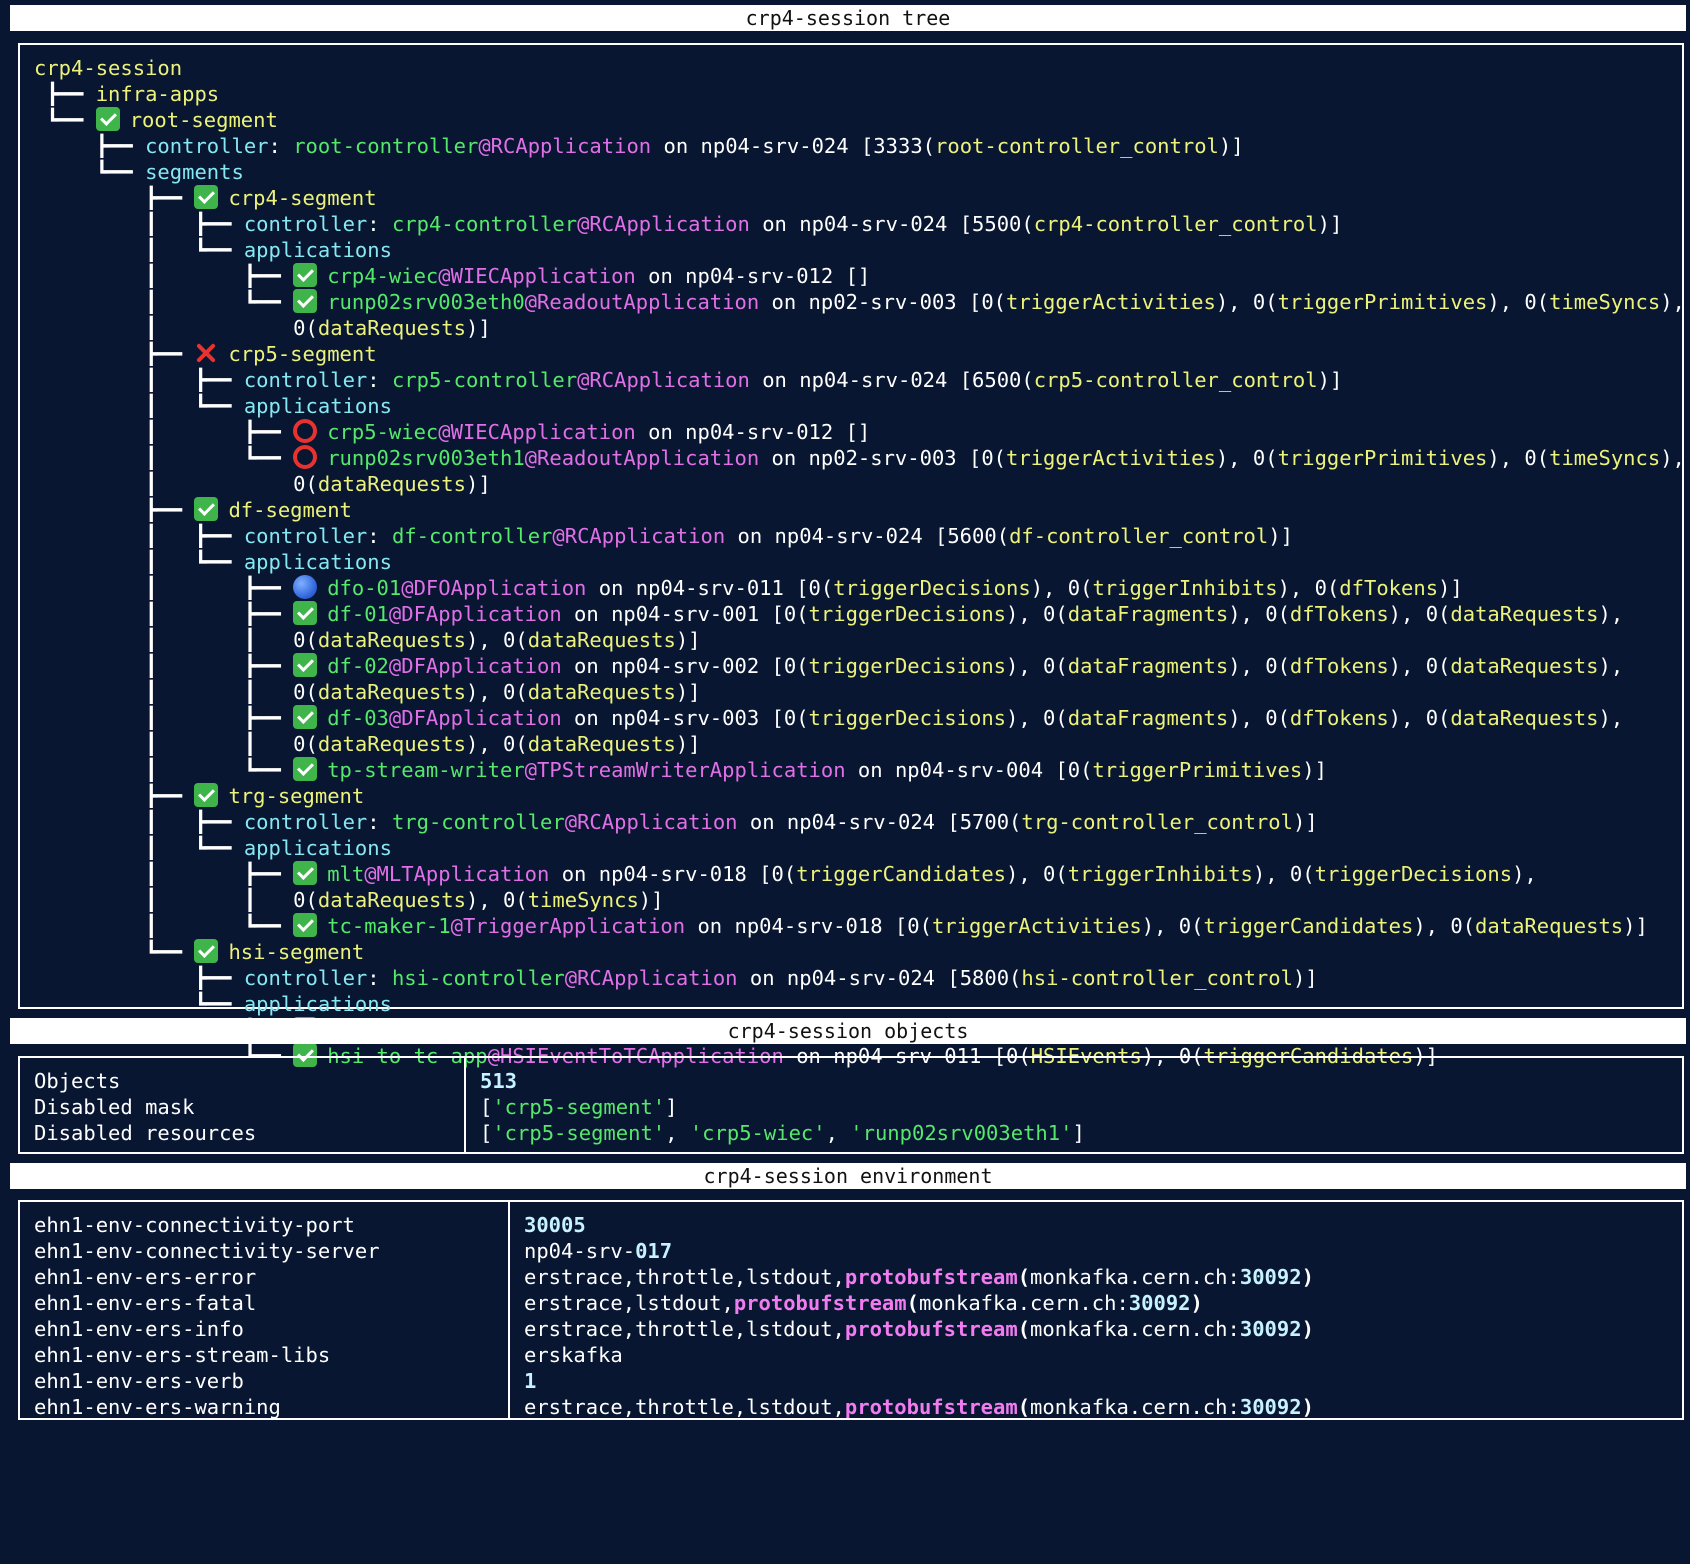 Image resolution: width=1690 pixels, height=1564 pixels. Describe the element at coordinates (851, 120) in the screenshot. I see `tree-node: ┗━━ root-segment` at that location.